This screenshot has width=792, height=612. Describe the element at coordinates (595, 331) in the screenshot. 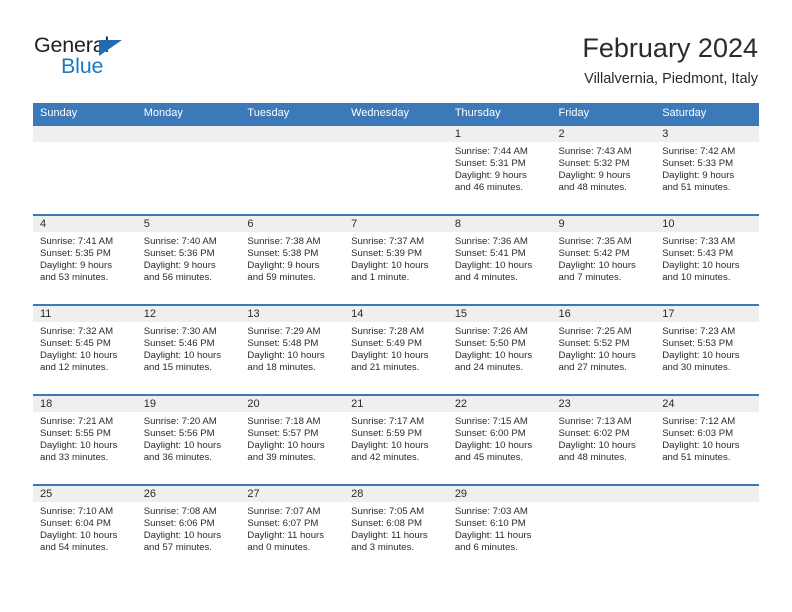

I see `sunrise-text: Sunrise: 7:25 AM` at that location.